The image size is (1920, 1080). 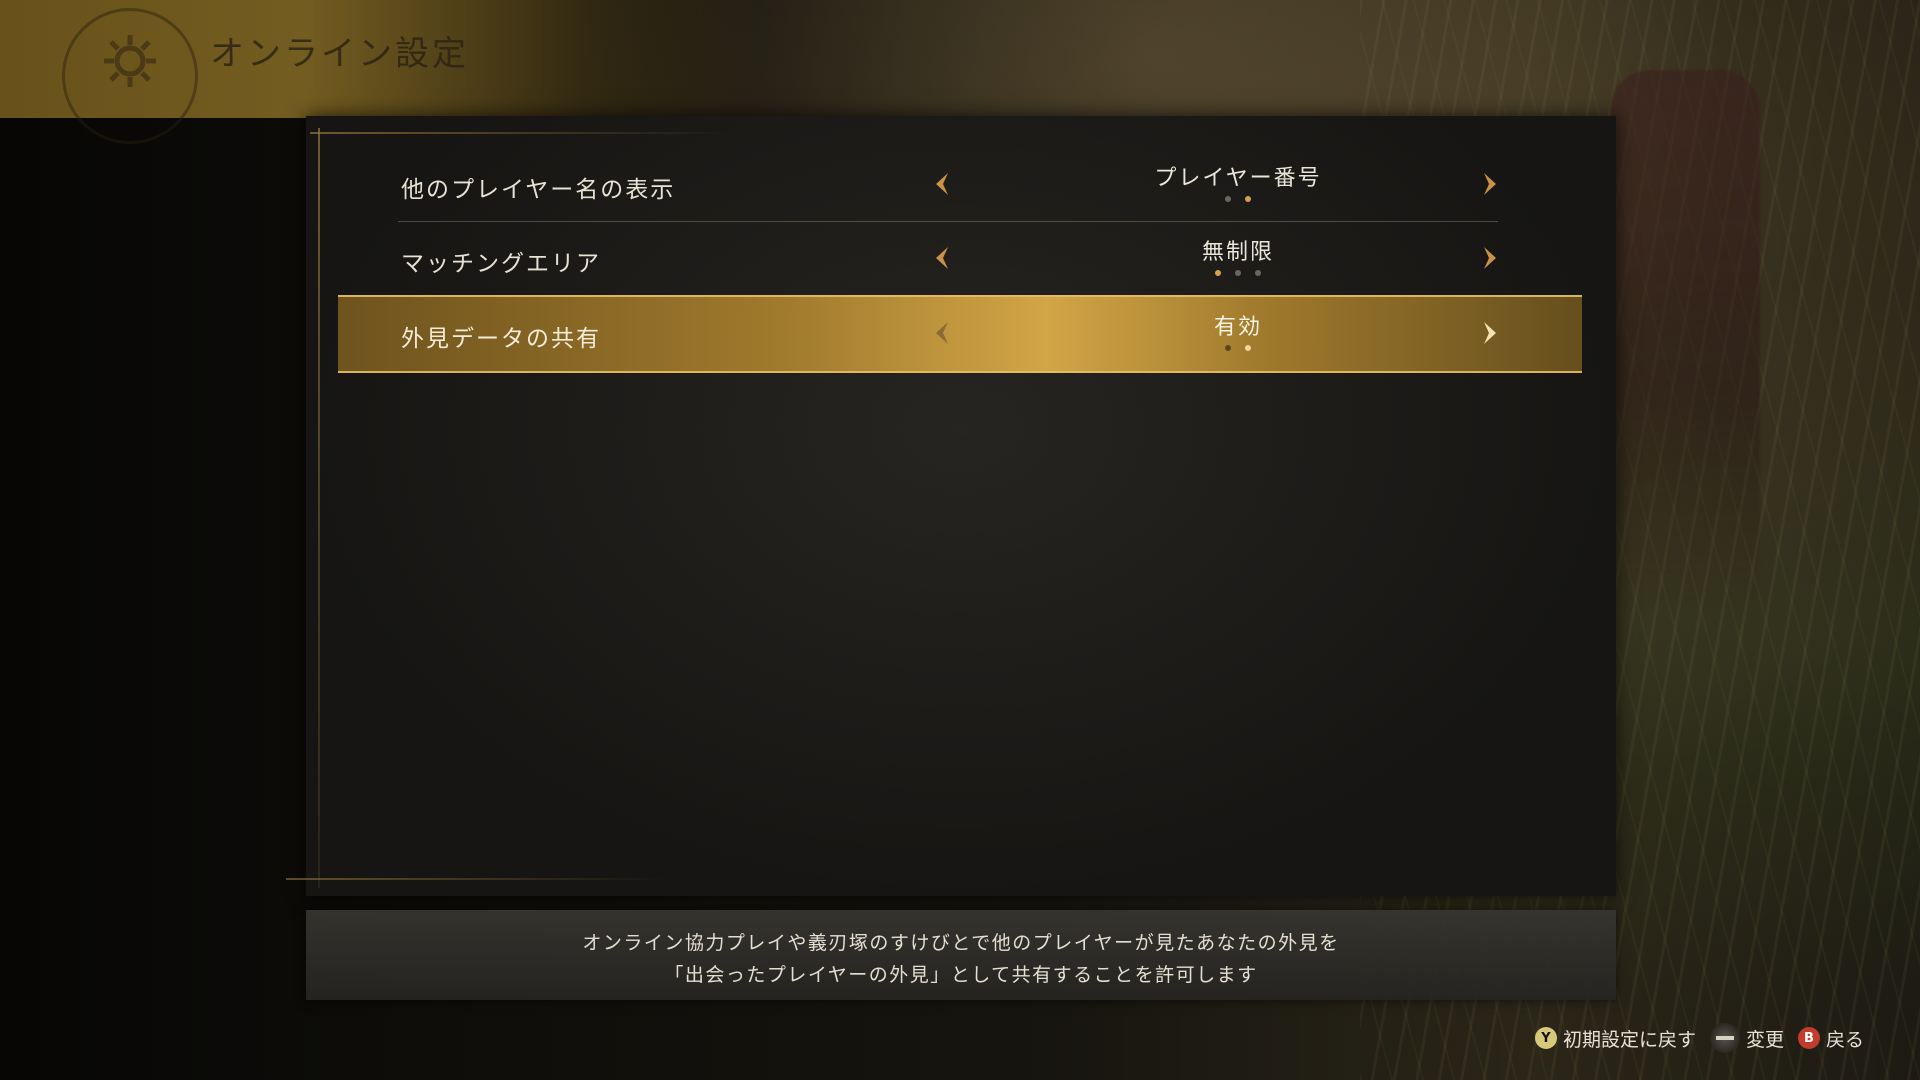 I want to click on setting-label: マッチングエリア, so click(x=501, y=264).